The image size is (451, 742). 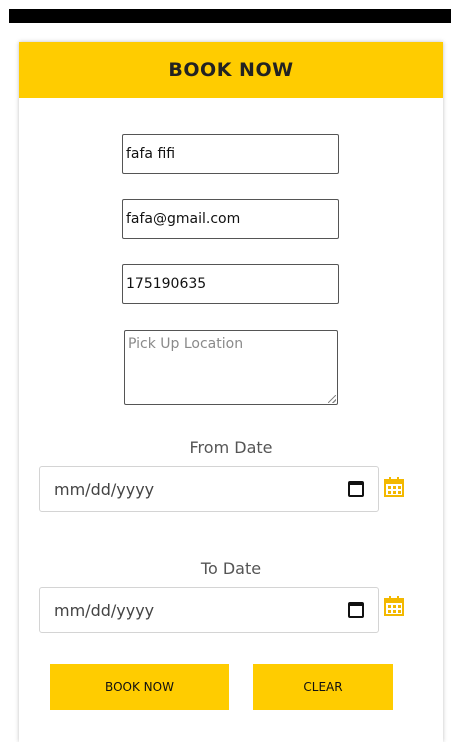 What do you see at coordinates (231, 568) in the screenshot?
I see `to-date-label: To Date` at bounding box center [231, 568].